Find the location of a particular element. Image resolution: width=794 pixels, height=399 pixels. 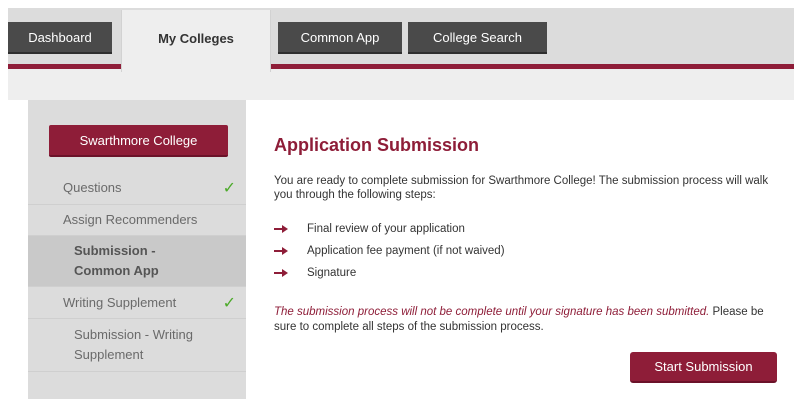

tab-dashboard: Dashboard is located at coordinates (60, 38).